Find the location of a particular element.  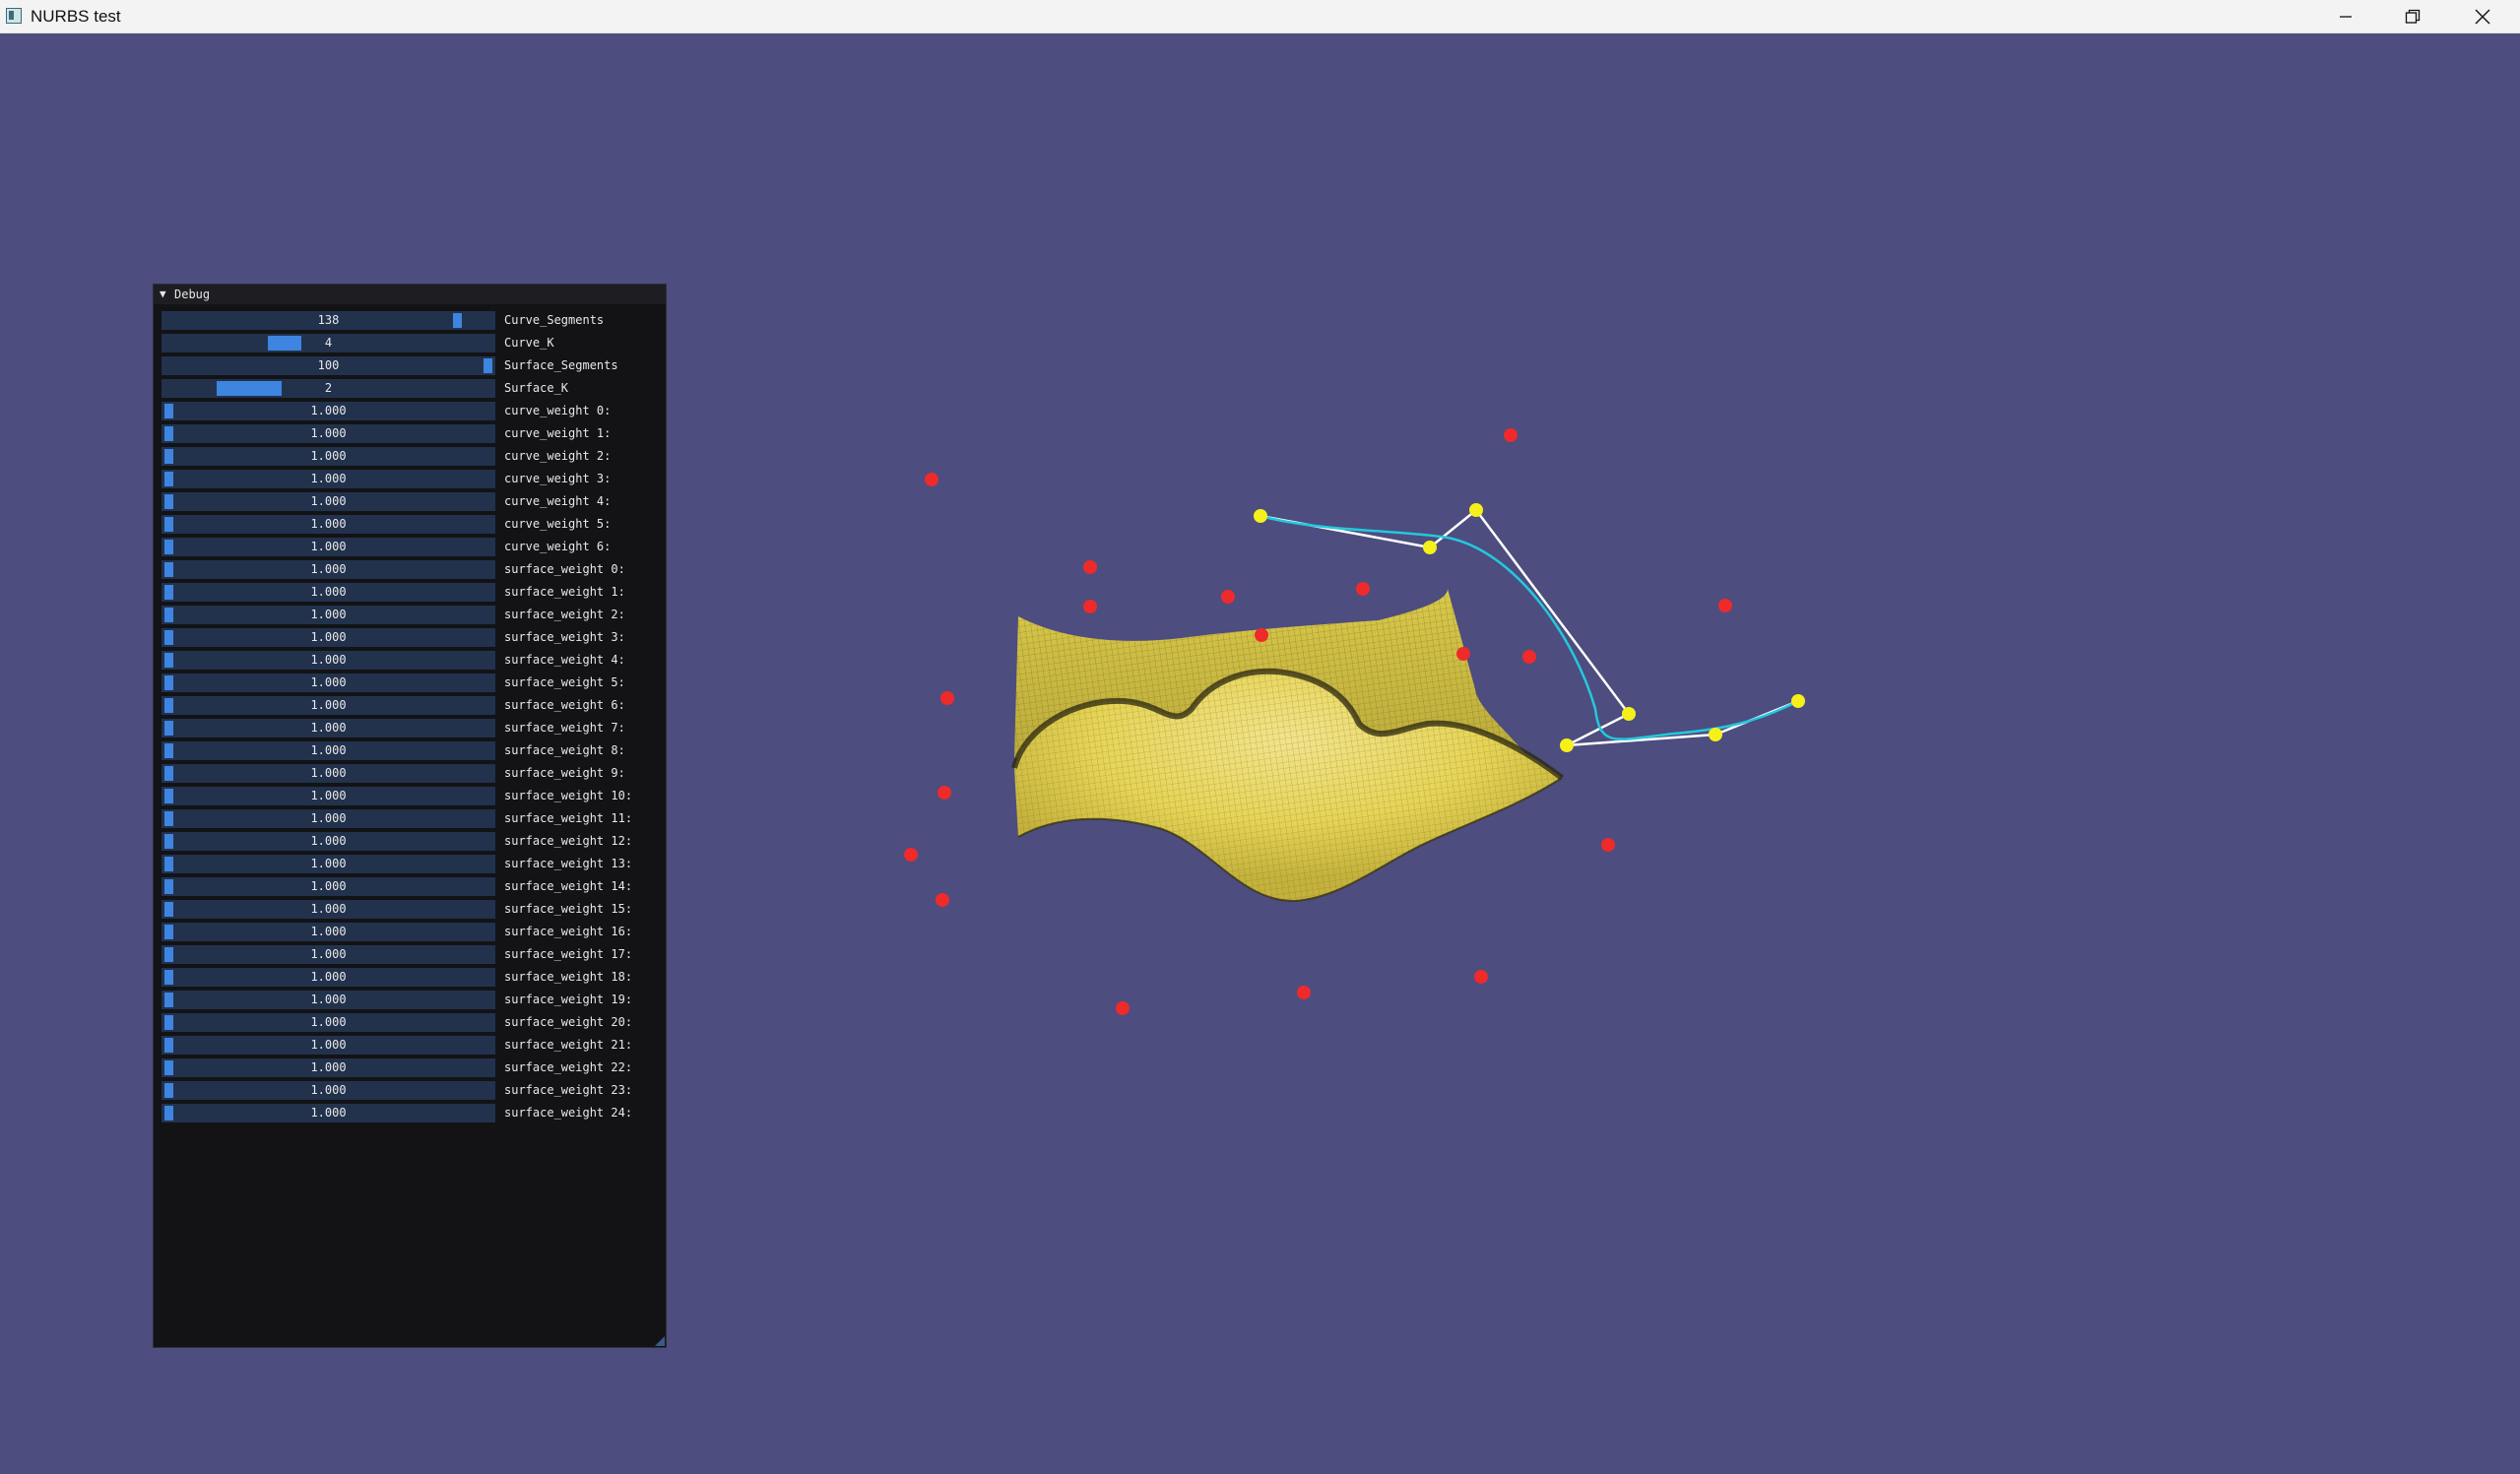

nurbs-surface is located at coordinates (1287, 746).